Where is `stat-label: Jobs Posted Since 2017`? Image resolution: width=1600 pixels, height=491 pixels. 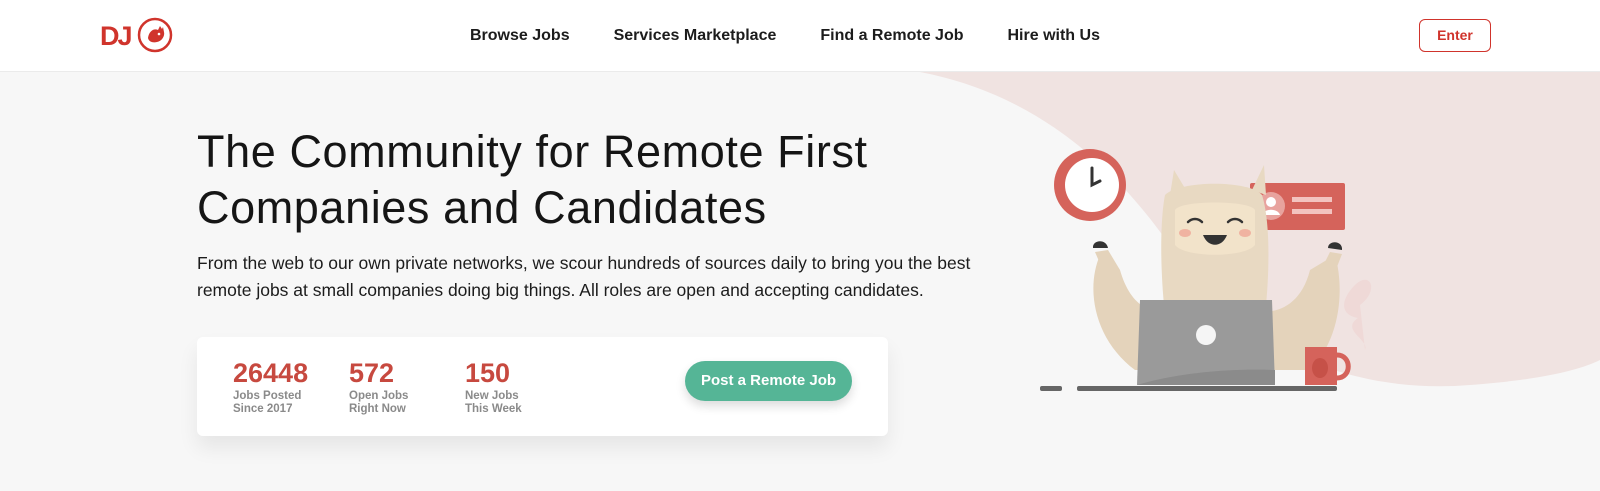
stat-label: Jobs Posted Since 2017 is located at coordinates (267, 402).